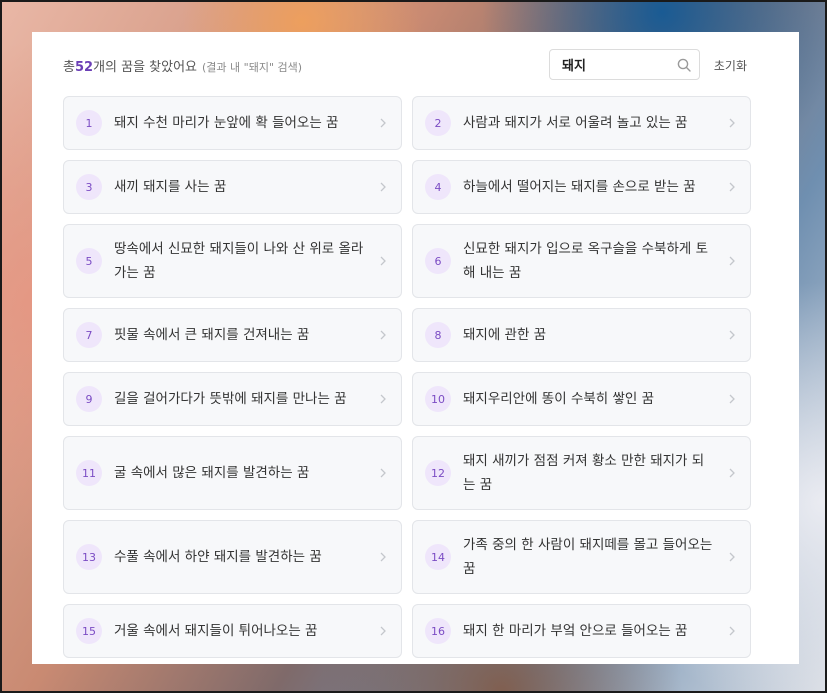  I want to click on item-number-badge: 2, so click(438, 123).